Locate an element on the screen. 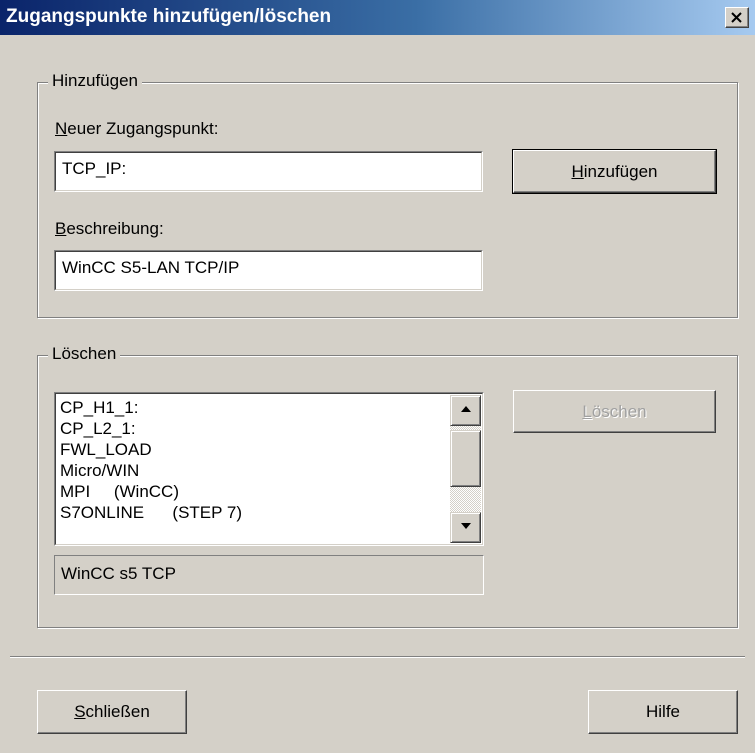 The image size is (755, 753). arrow-down-icon is located at coordinates (466, 526).